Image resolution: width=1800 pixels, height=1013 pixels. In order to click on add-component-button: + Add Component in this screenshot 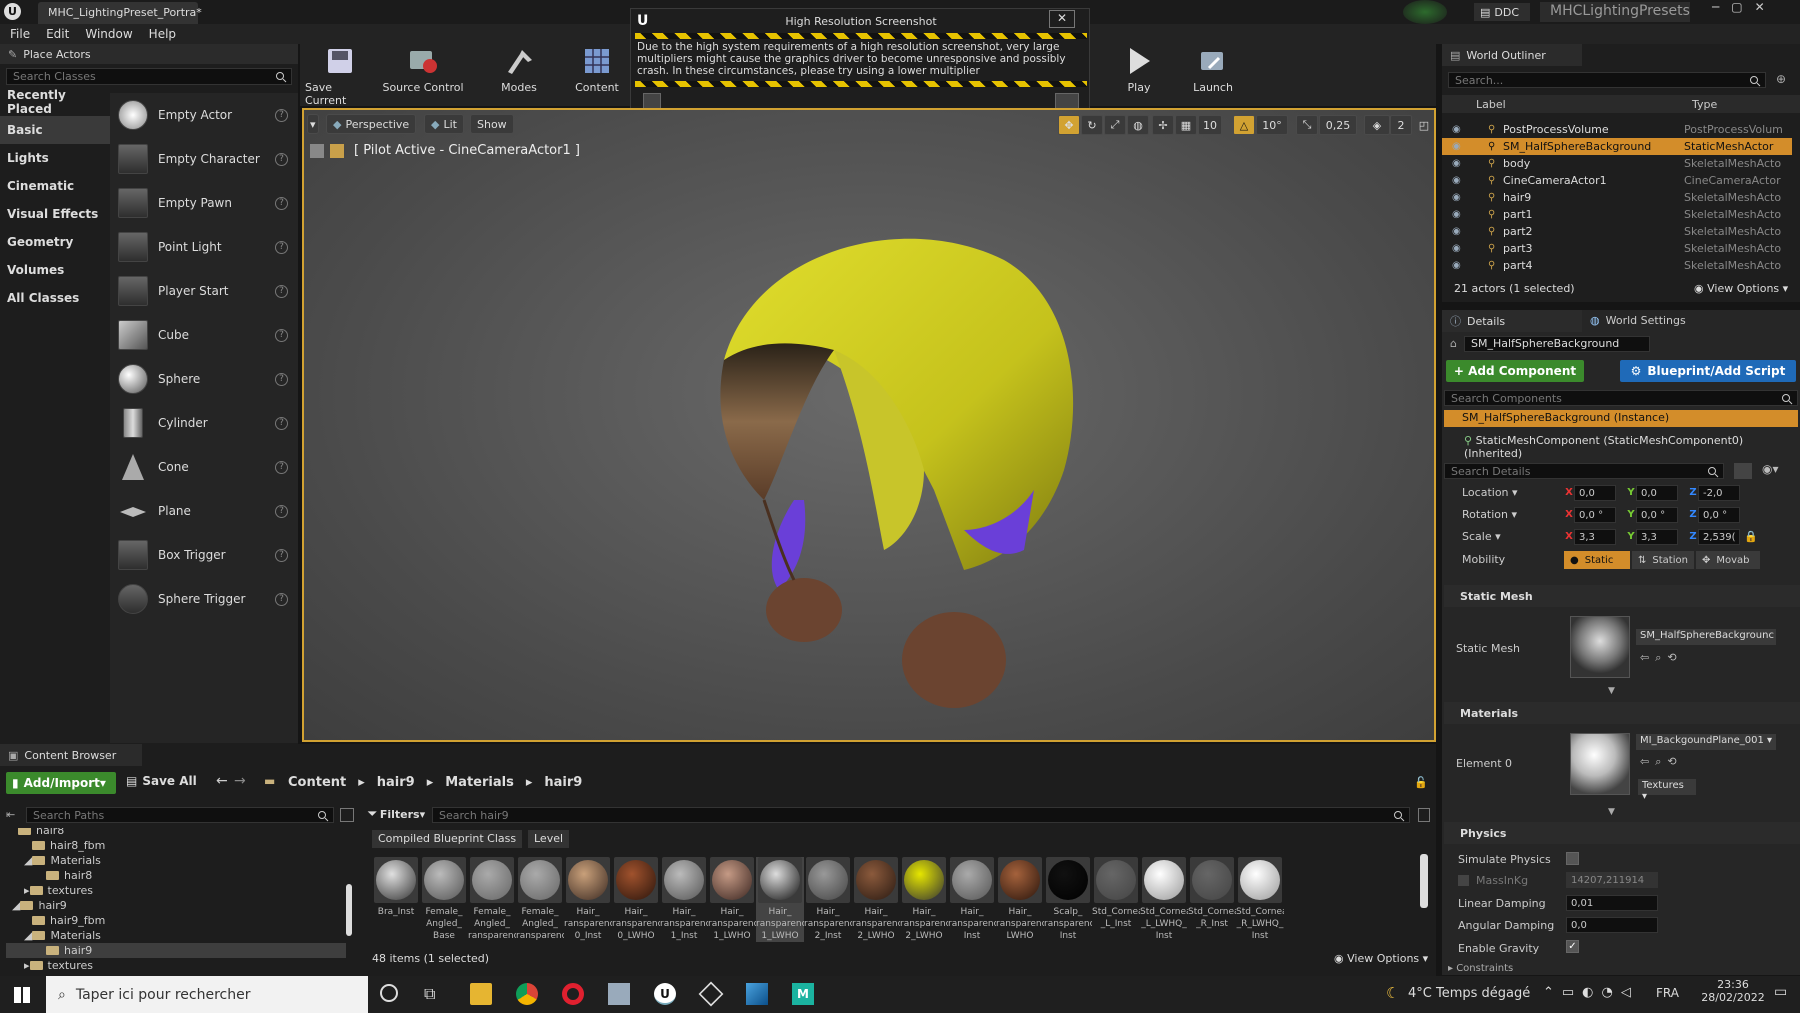, I will do `click(1515, 371)`.